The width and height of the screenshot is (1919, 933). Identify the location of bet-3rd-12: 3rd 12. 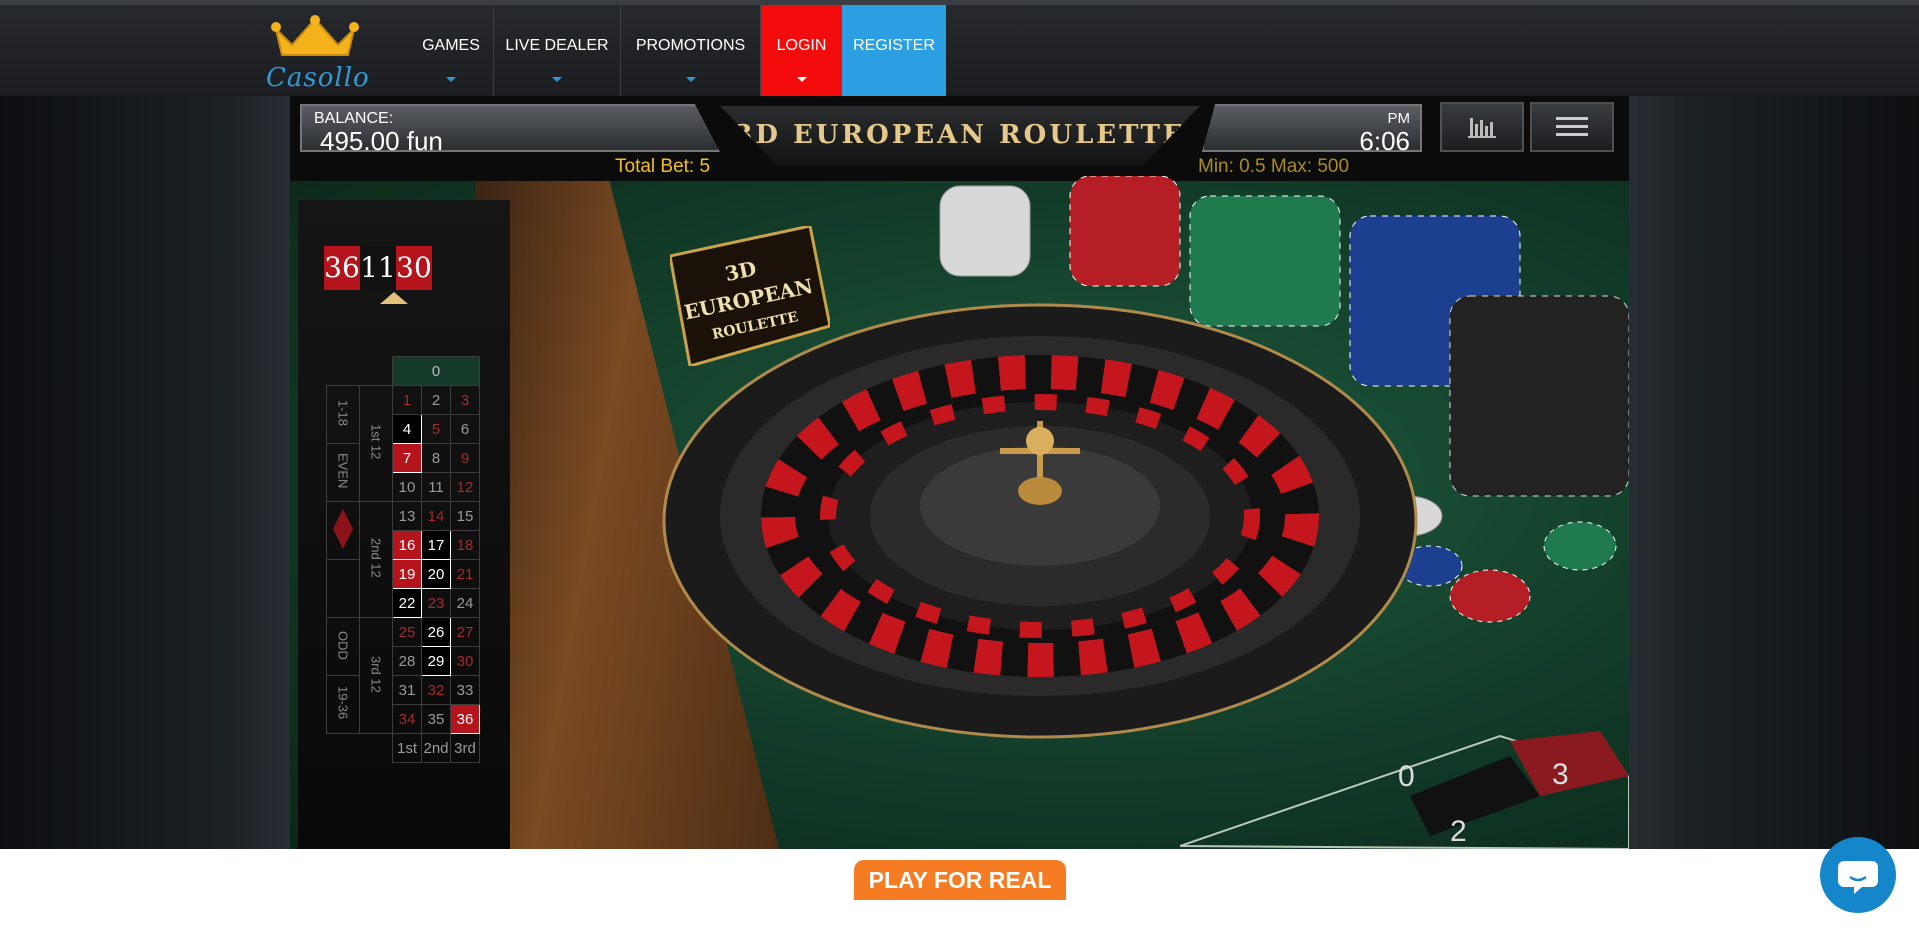
(376, 675).